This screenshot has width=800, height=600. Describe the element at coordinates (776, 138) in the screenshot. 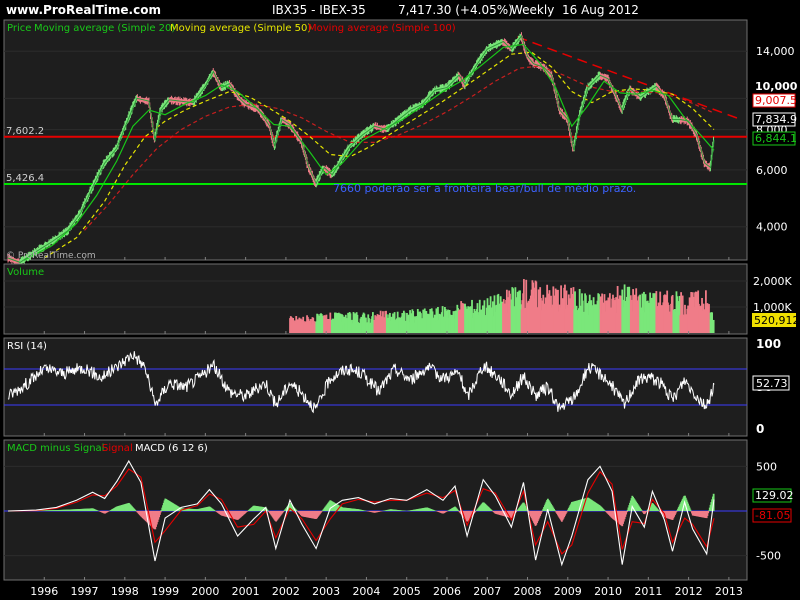

I see `price-value-label: 6,844.1` at that location.